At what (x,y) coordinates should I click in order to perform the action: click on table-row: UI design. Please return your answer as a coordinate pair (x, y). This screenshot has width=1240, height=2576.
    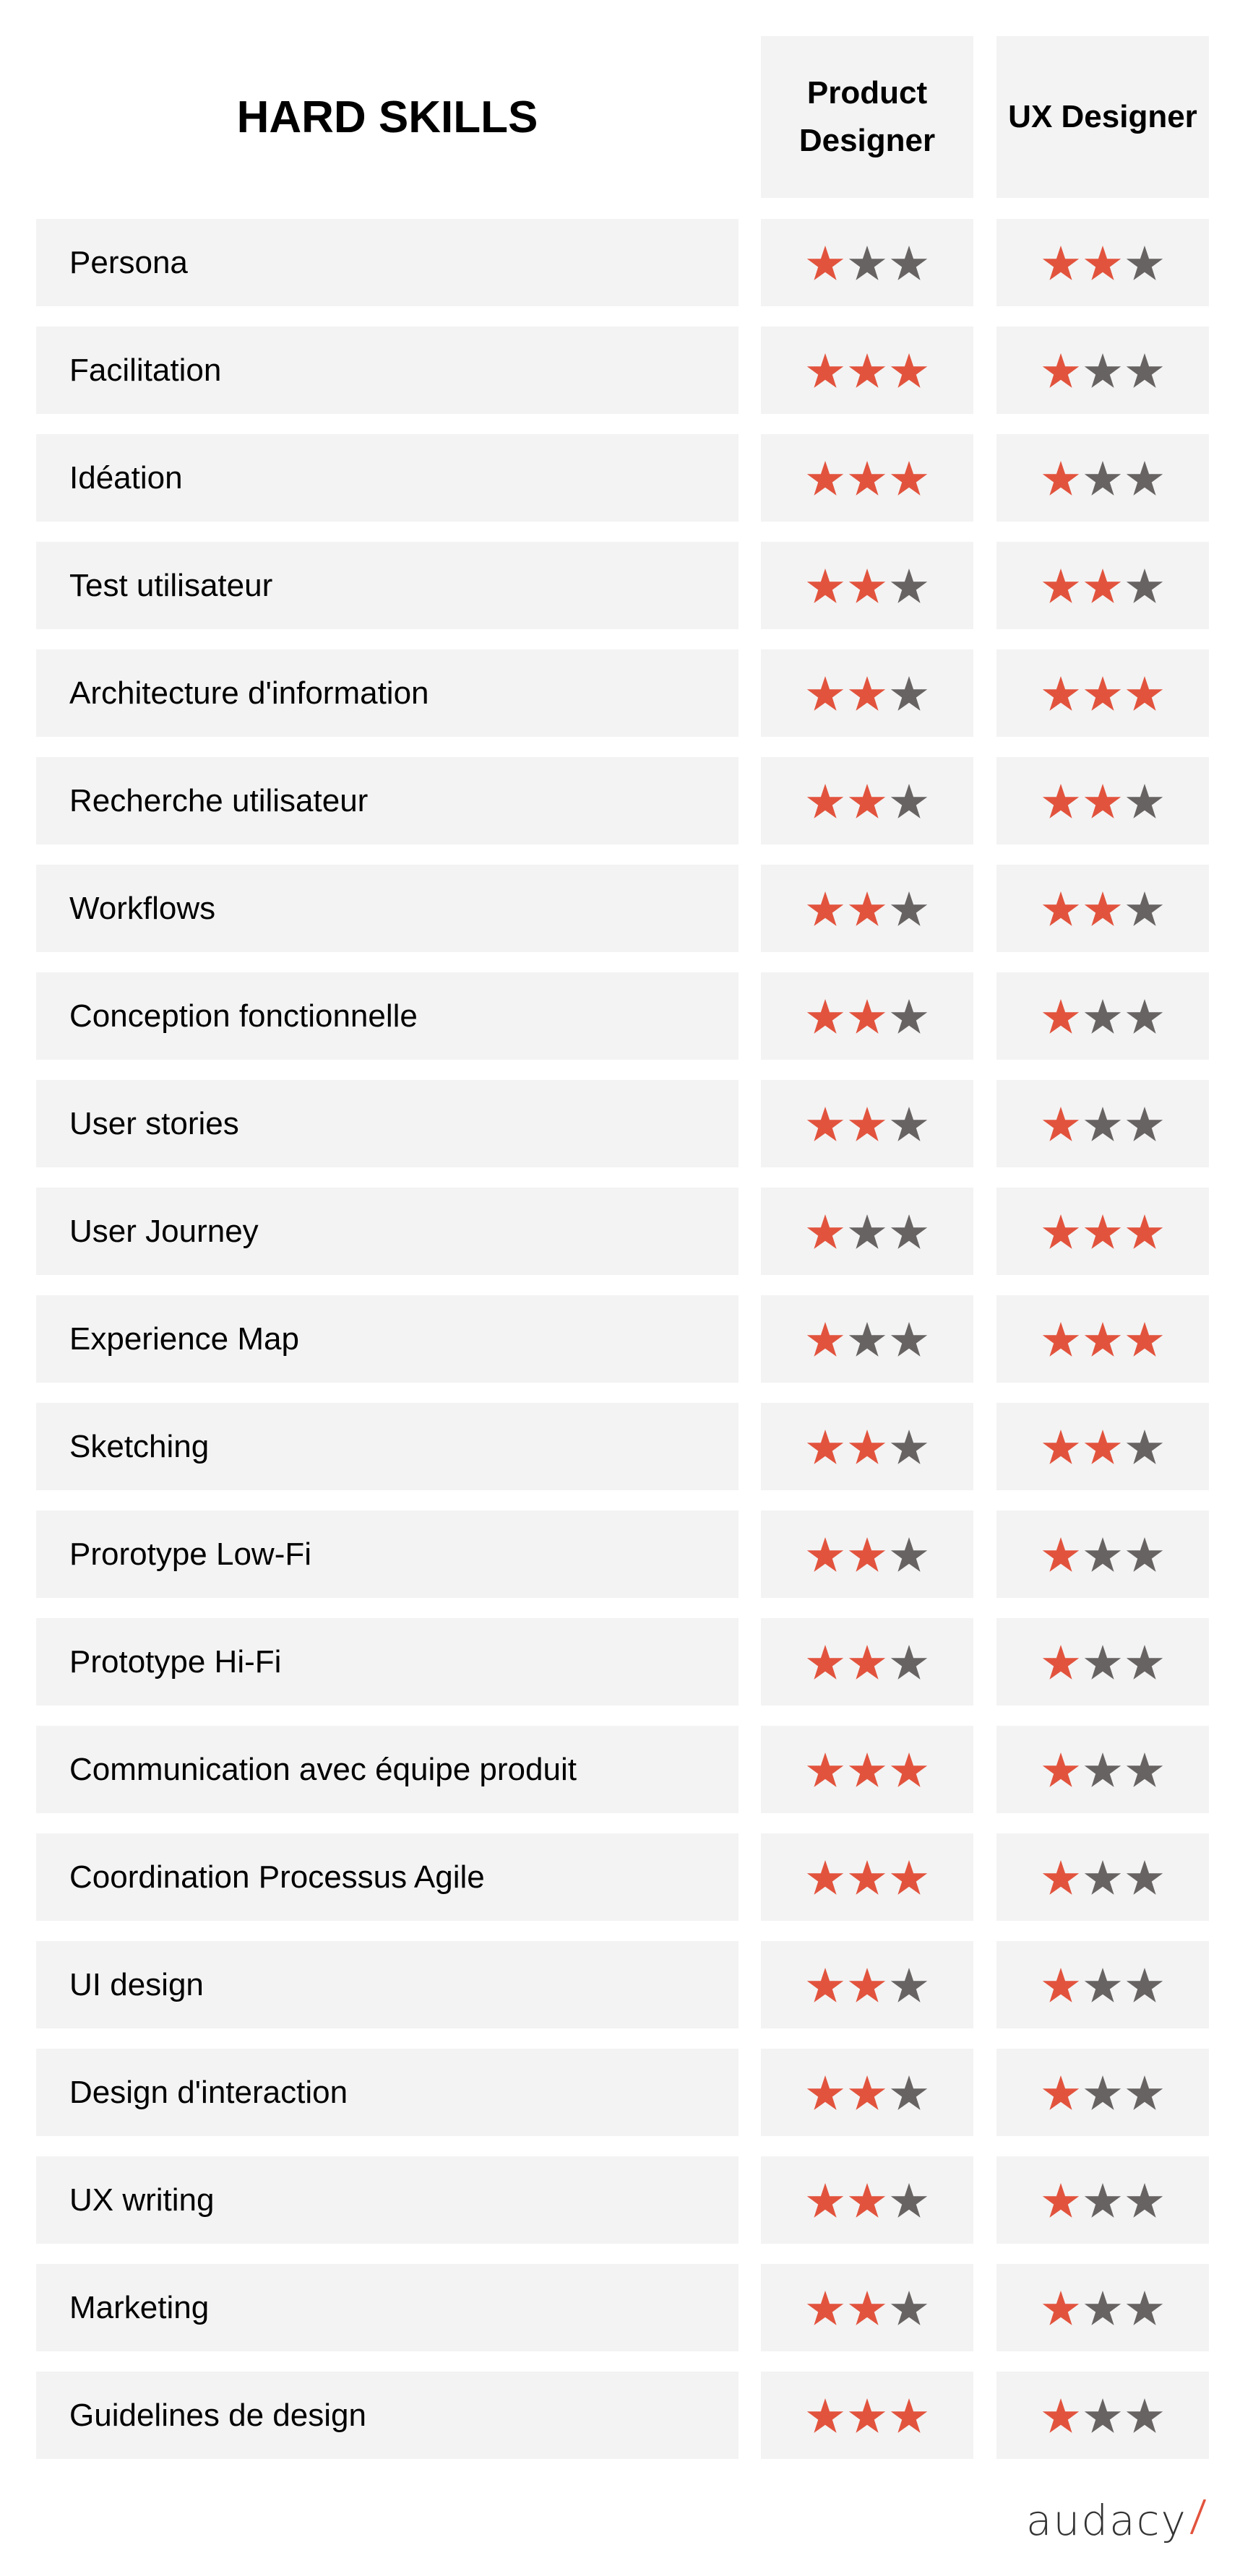
    Looking at the image, I should click on (620, 1985).